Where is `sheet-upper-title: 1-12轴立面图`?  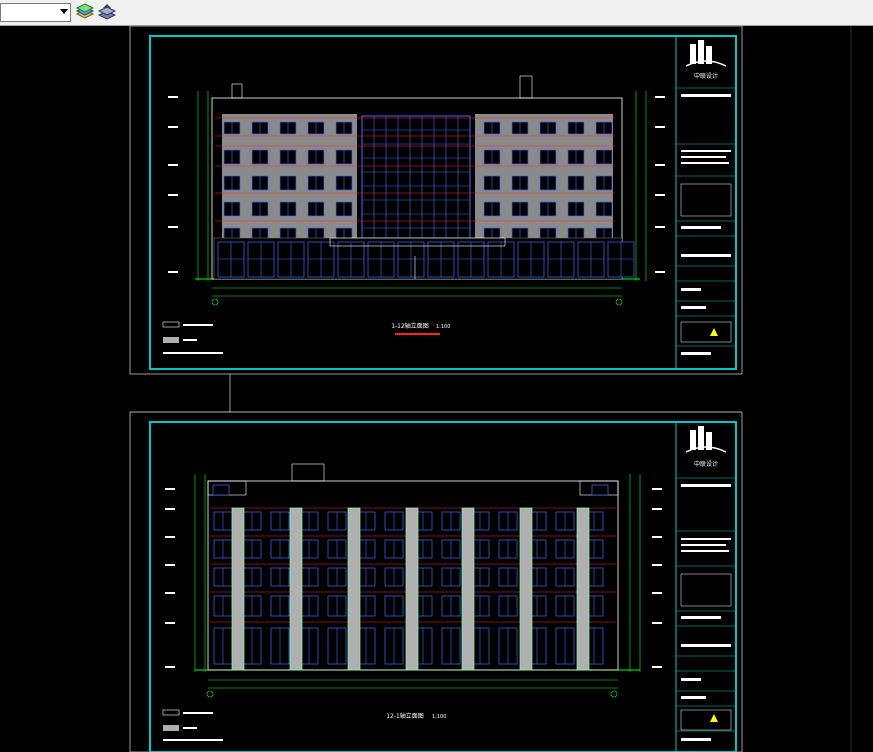 sheet-upper-title: 1-12轴立面图 is located at coordinates (410, 326).